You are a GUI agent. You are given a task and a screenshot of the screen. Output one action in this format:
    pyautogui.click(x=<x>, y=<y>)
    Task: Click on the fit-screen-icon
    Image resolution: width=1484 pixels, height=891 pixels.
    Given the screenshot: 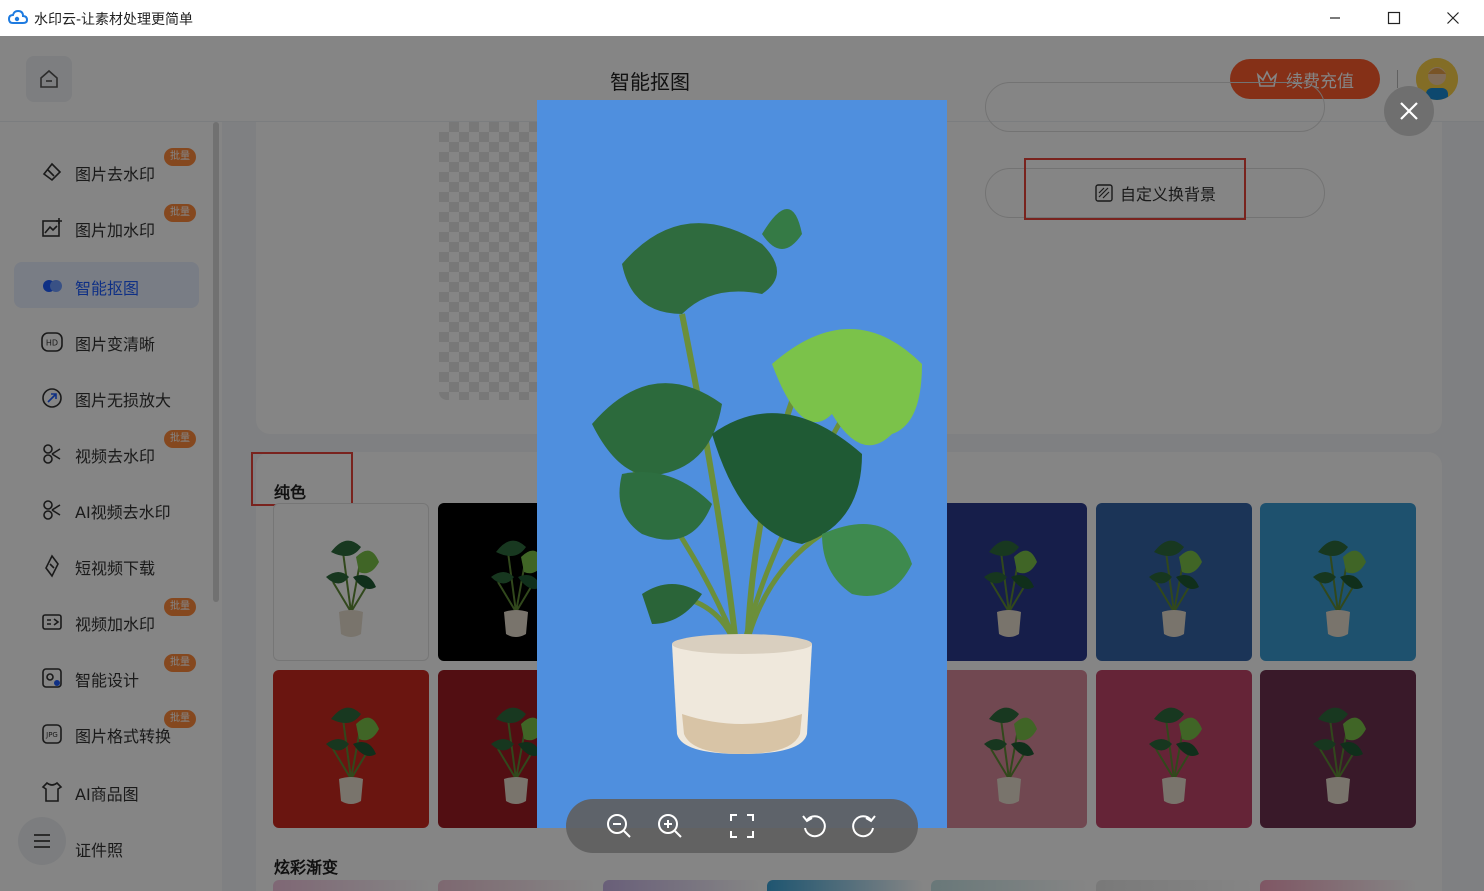 What is the action you would take?
    pyautogui.click(x=742, y=826)
    